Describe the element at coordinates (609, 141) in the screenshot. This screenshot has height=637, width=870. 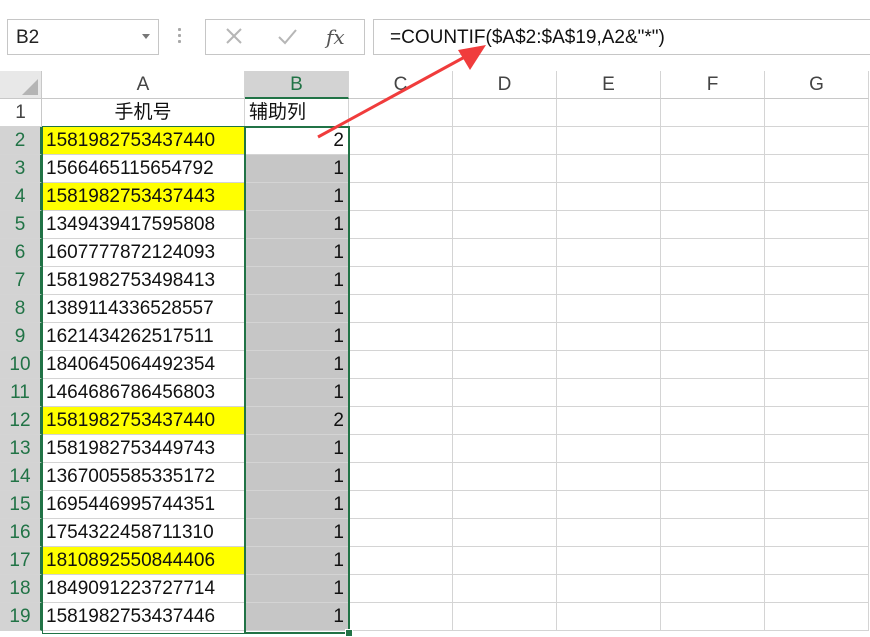
I see `cell-e2` at that location.